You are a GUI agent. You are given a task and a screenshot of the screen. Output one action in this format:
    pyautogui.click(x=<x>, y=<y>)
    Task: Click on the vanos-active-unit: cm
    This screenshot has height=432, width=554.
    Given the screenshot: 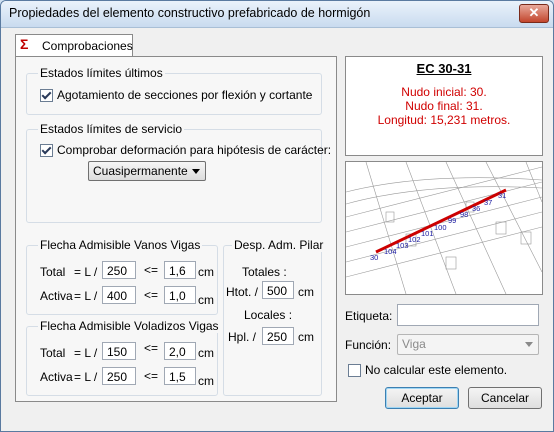 What is the action you would take?
    pyautogui.click(x=206, y=300)
    